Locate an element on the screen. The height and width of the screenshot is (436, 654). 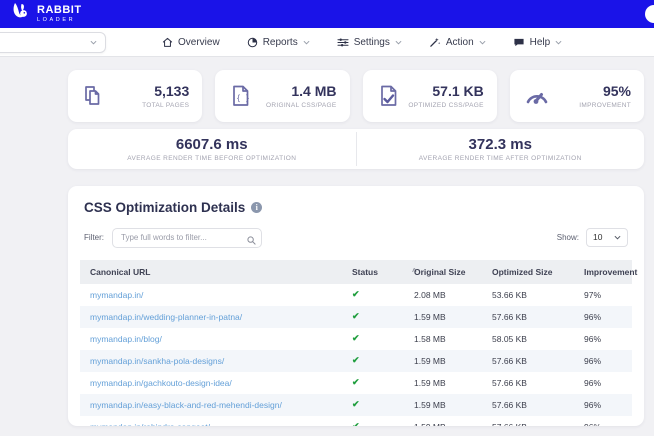
nav-item-overview: Overview is located at coordinates (191, 42).